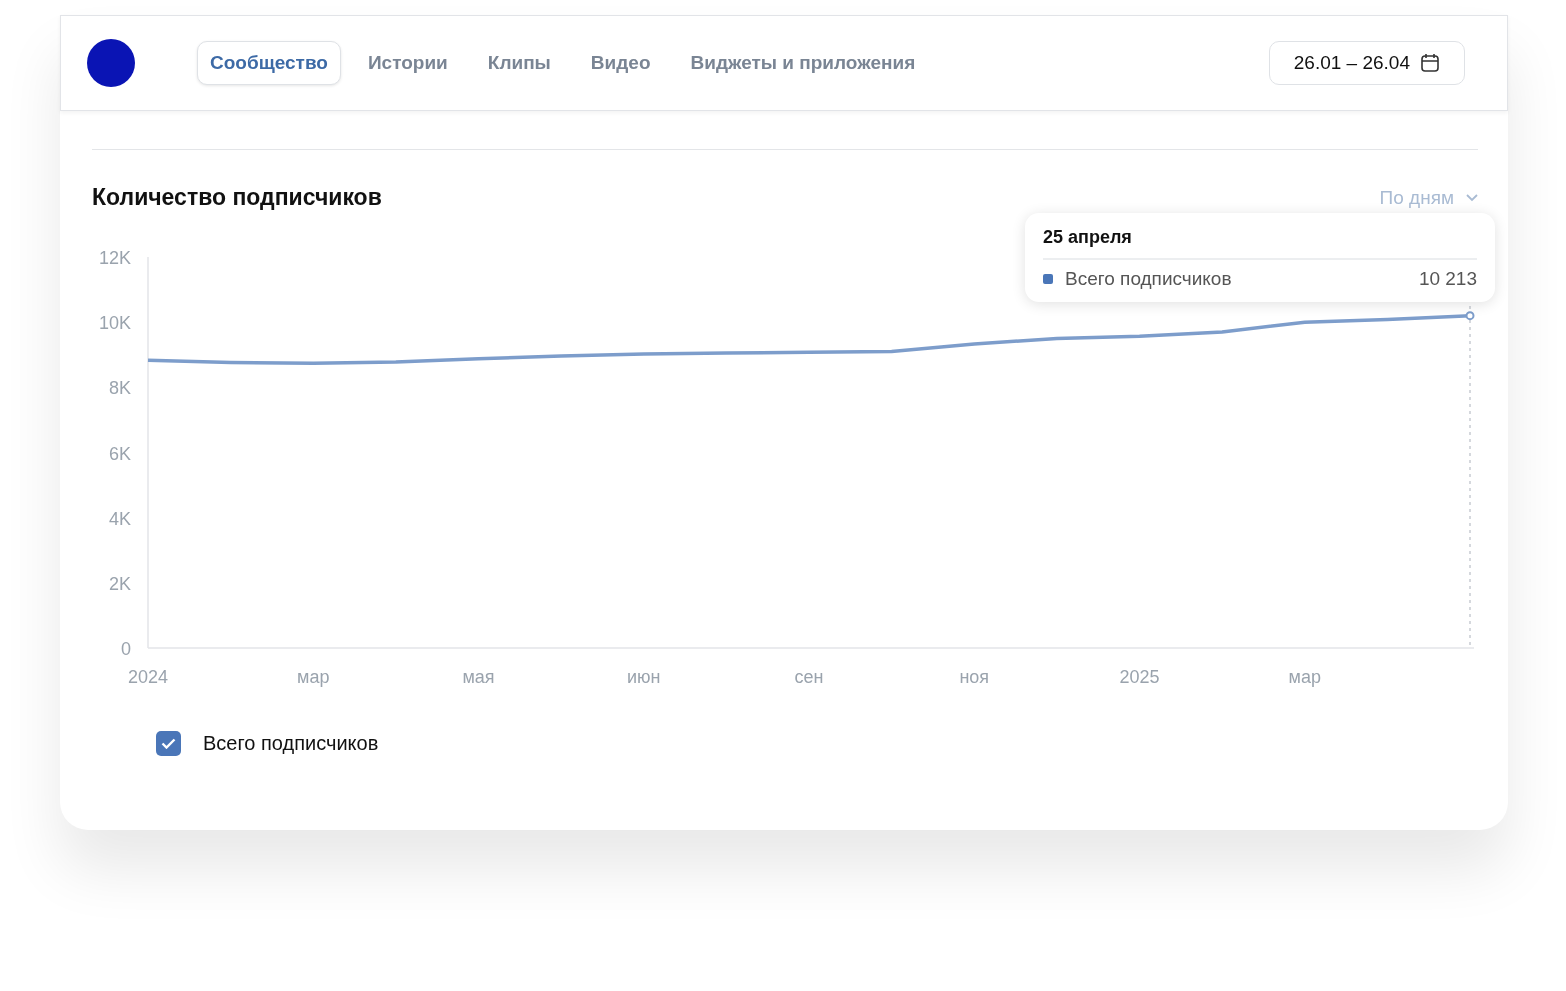 The image size is (1566, 991). Describe the element at coordinates (1447, 279) in the screenshot. I see `tooltip-value: 10 213` at that location.